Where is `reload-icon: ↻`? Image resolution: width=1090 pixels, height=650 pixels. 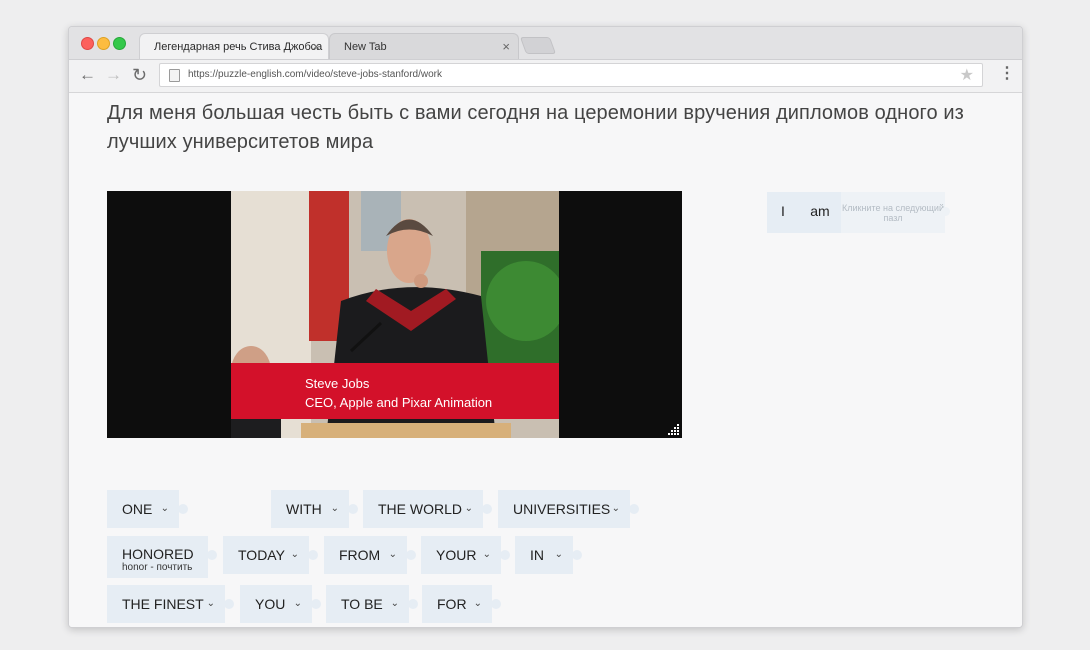
reload-icon: ↻ is located at coordinates (139, 75).